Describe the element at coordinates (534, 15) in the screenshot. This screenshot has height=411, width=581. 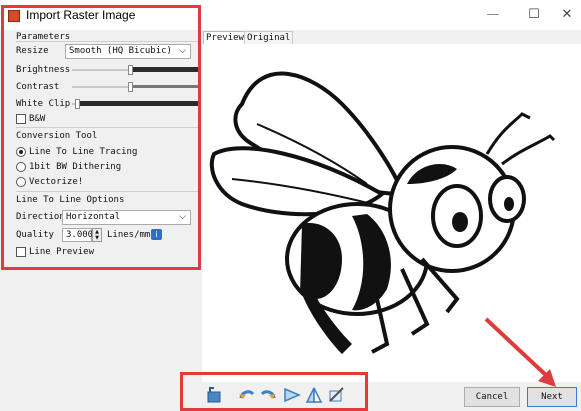
I see `maximize-button: ☐` at that location.